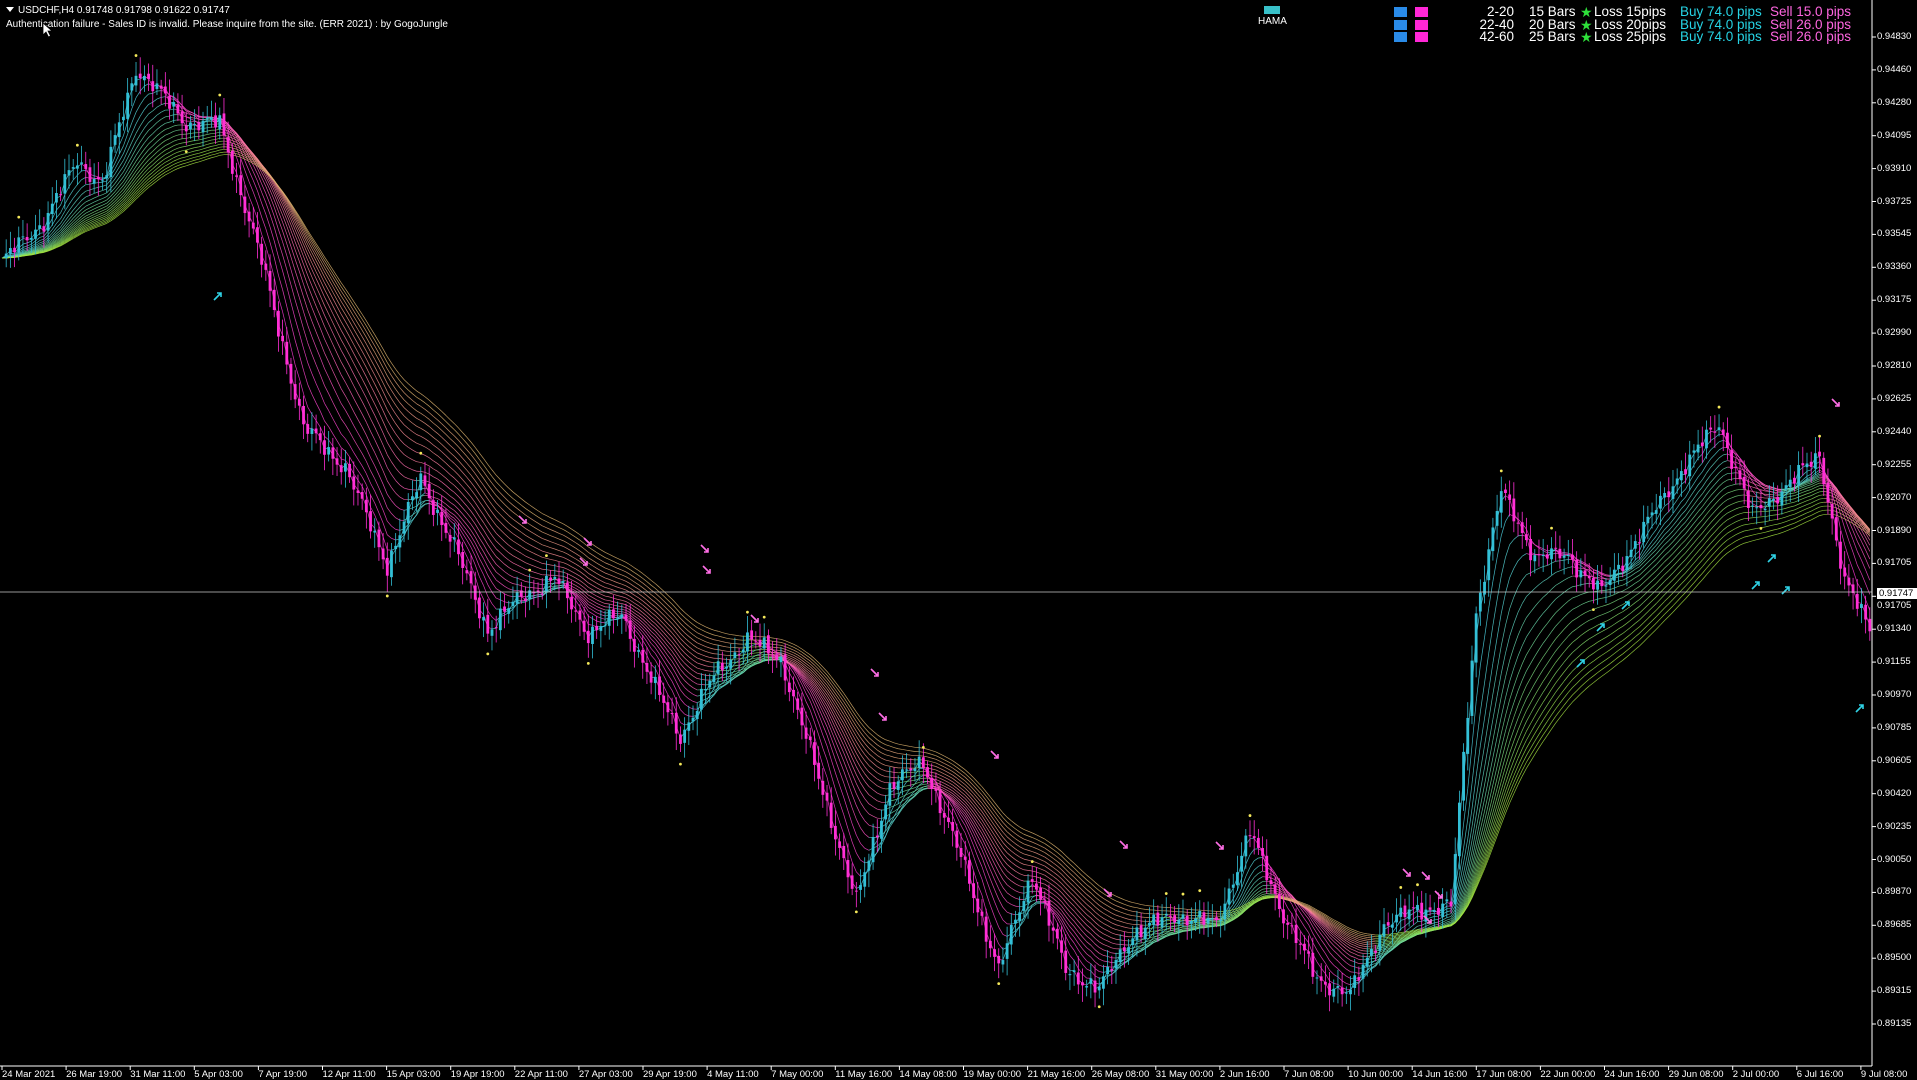  I want to click on ma-line-segment, so click(1771, 492).